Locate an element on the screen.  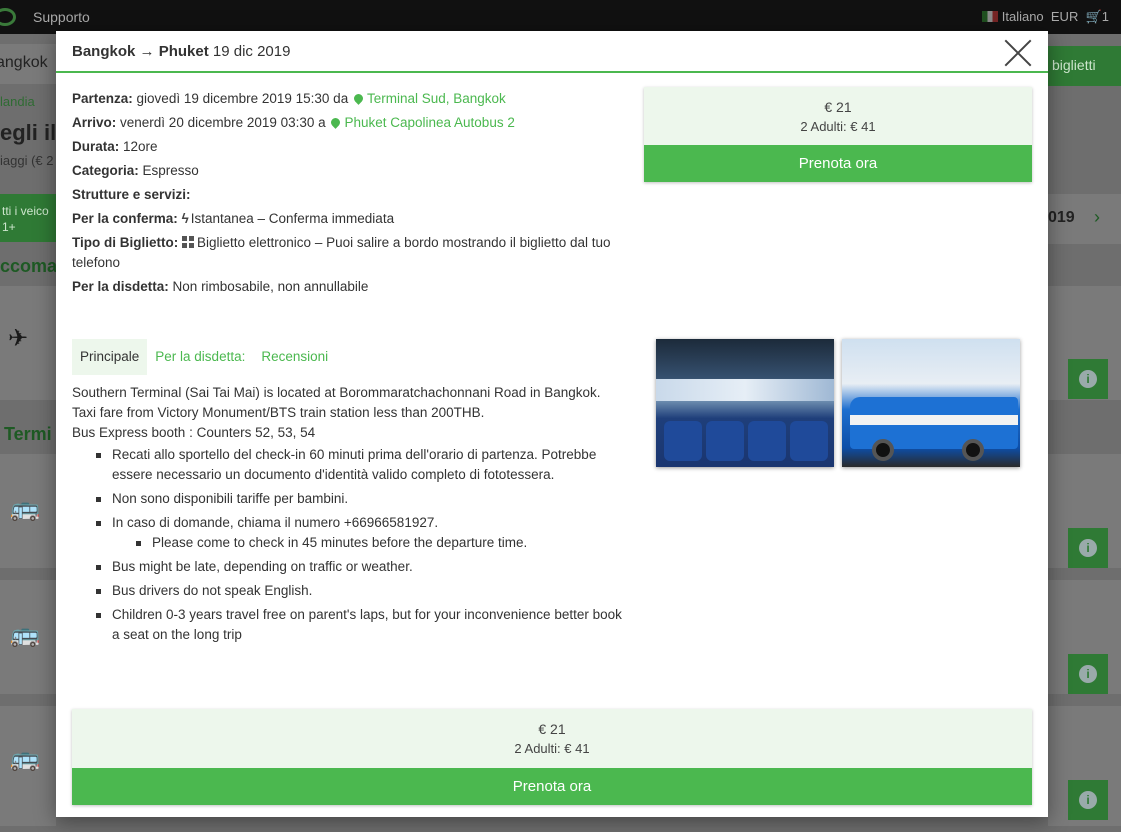
description-line: Bus Express booth : Counters 52, 53, 54 is located at coordinates (194, 432).